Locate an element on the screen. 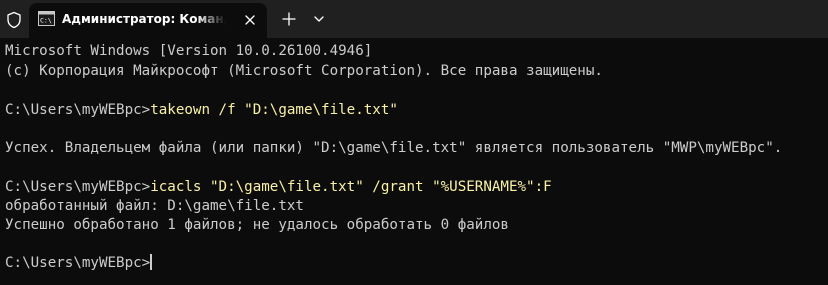  svg-text: C:\ is located at coordinates (46, 21).